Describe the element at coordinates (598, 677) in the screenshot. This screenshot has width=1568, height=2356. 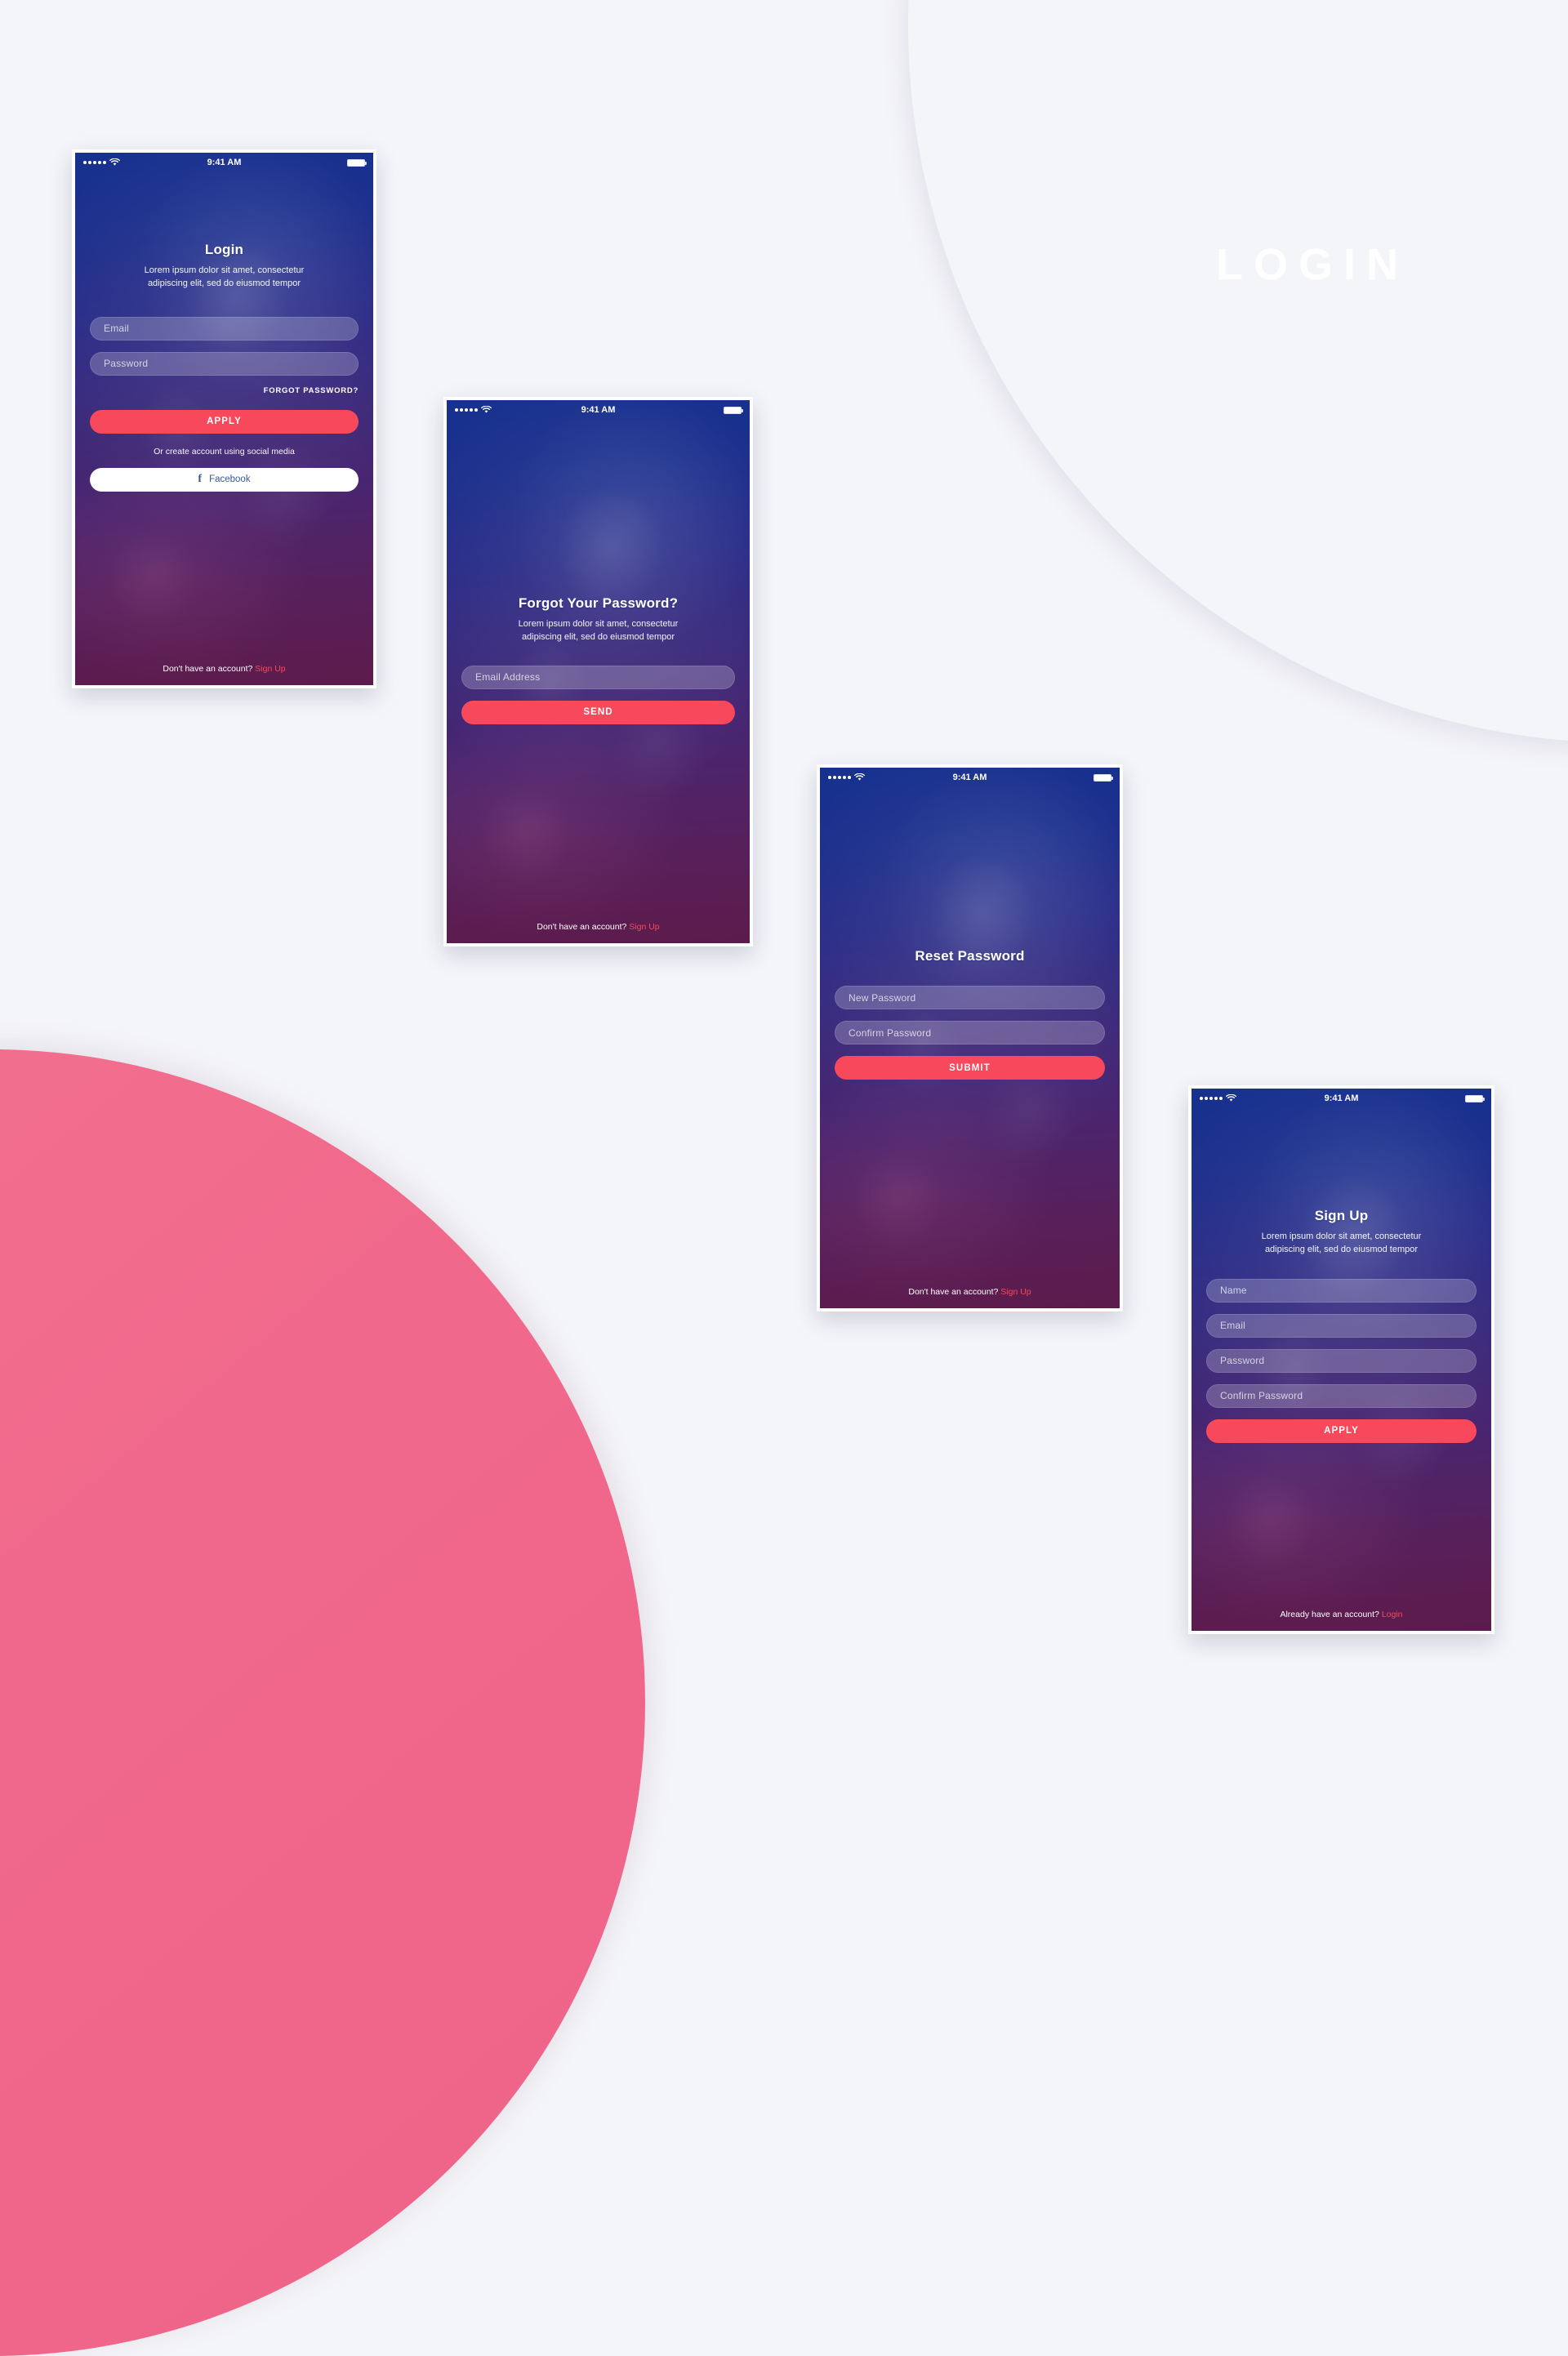
I see `email-address-input: Email Address` at that location.